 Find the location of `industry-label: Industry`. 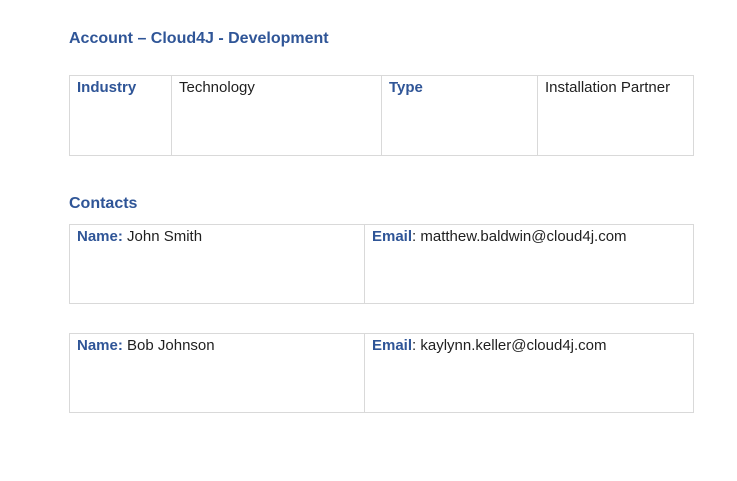

industry-label: Industry is located at coordinates (107, 87).